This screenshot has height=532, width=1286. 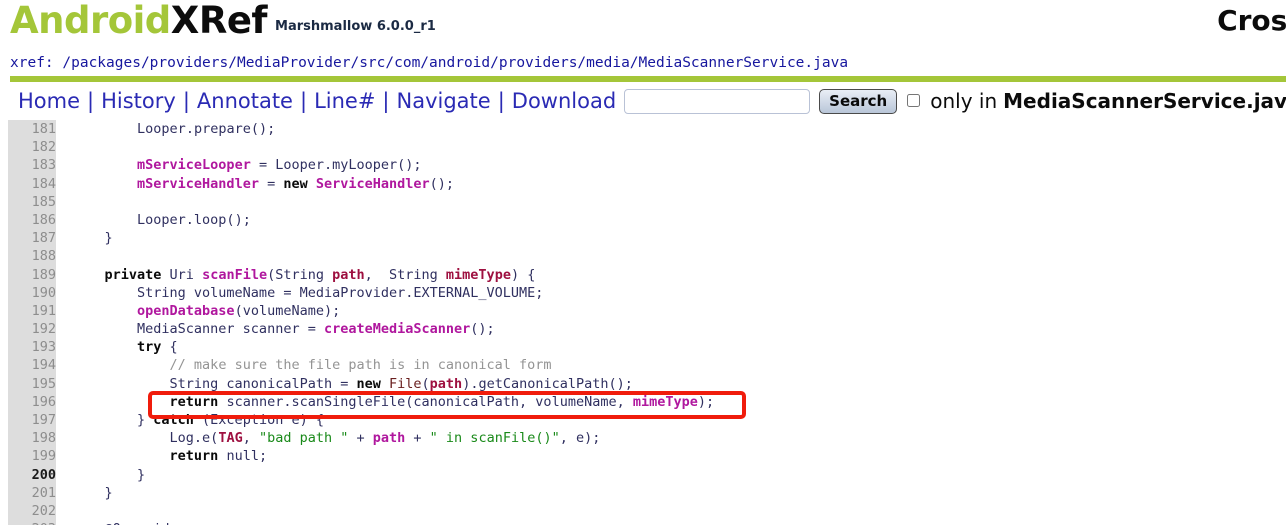 I want to click on code-line-text: mServiceHandler = new ServiceHandler();, so click(x=263, y=184).